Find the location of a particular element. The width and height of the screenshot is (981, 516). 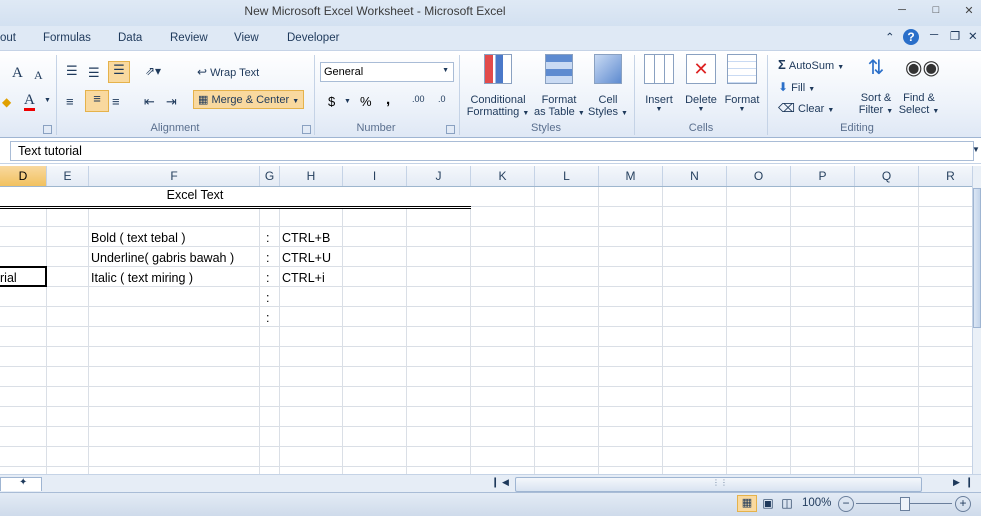

zoom-slider-thumb is located at coordinates (905, 504).